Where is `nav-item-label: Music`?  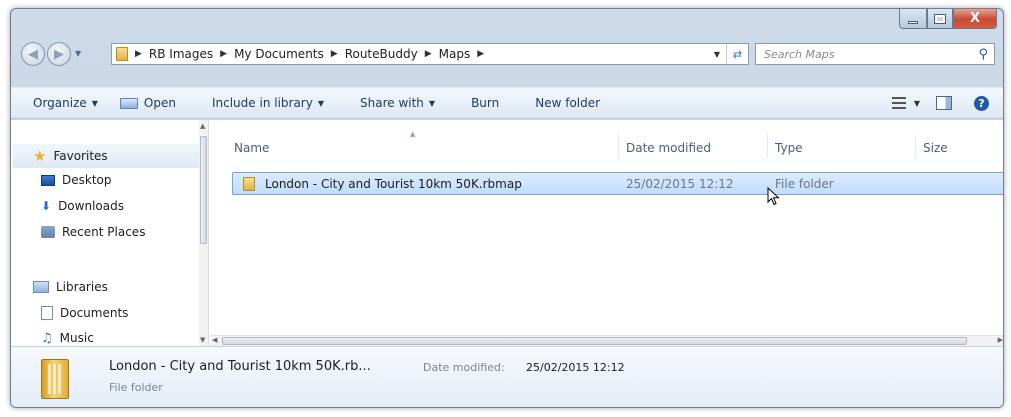 nav-item-label: Music is located at coordinates (76, 338).